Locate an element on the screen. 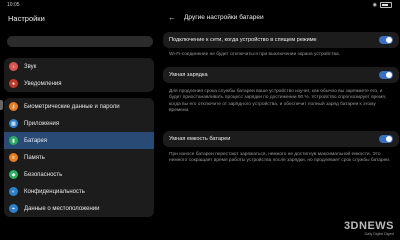 The height and width of the screenshot is (240, 400). panel-header: ← Другие настройки батареи is located at coordinates (216, 17).